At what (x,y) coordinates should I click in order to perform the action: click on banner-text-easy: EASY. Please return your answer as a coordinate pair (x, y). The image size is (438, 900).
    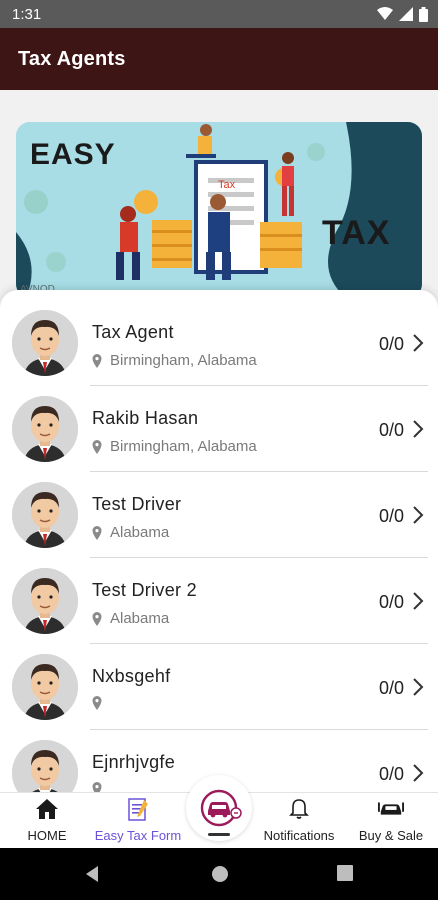
    Looking at the image, I should click on (73, 154).